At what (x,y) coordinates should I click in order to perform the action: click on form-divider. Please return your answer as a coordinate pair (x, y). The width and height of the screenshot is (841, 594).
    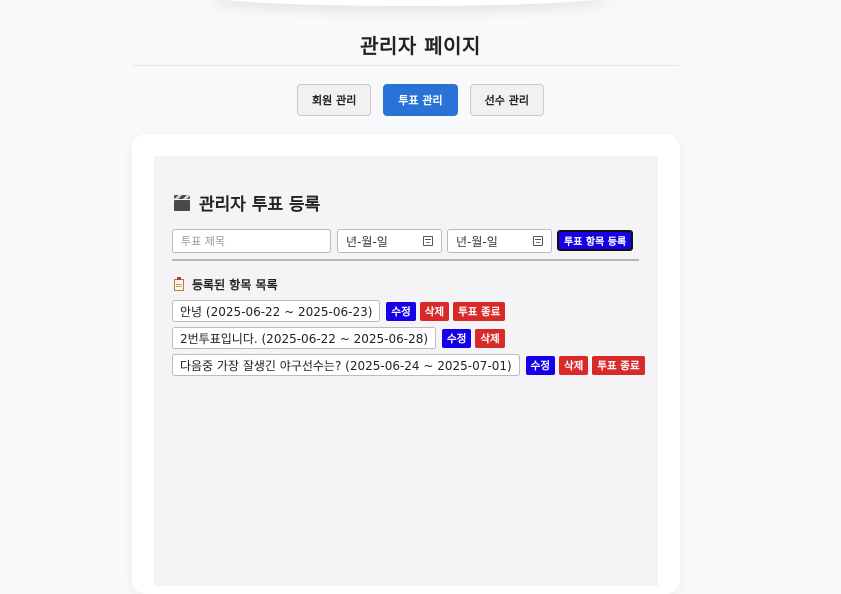
    Looking at the image, I should click on (405, 260).